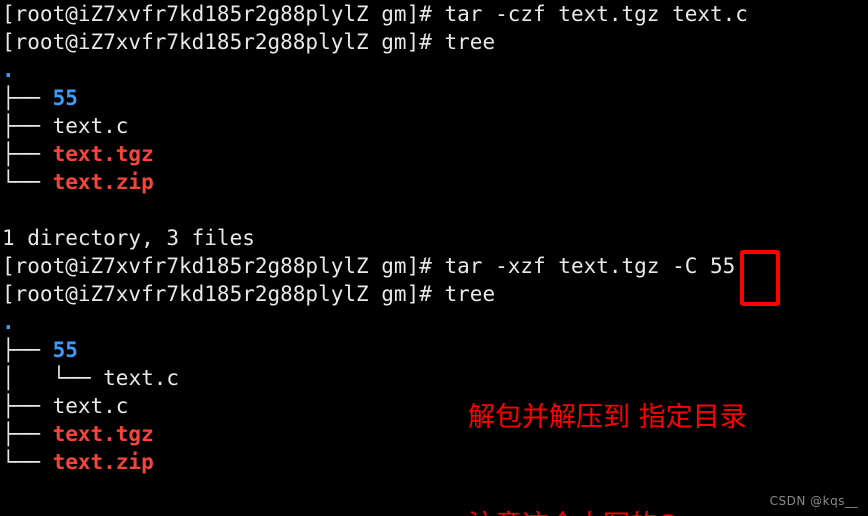 The image size is (868, 516). What do you see at coordinates (434, 154) in the screenshot?
I see `tree-entry: ├── text.tgz` at bounding box center [434, 154].